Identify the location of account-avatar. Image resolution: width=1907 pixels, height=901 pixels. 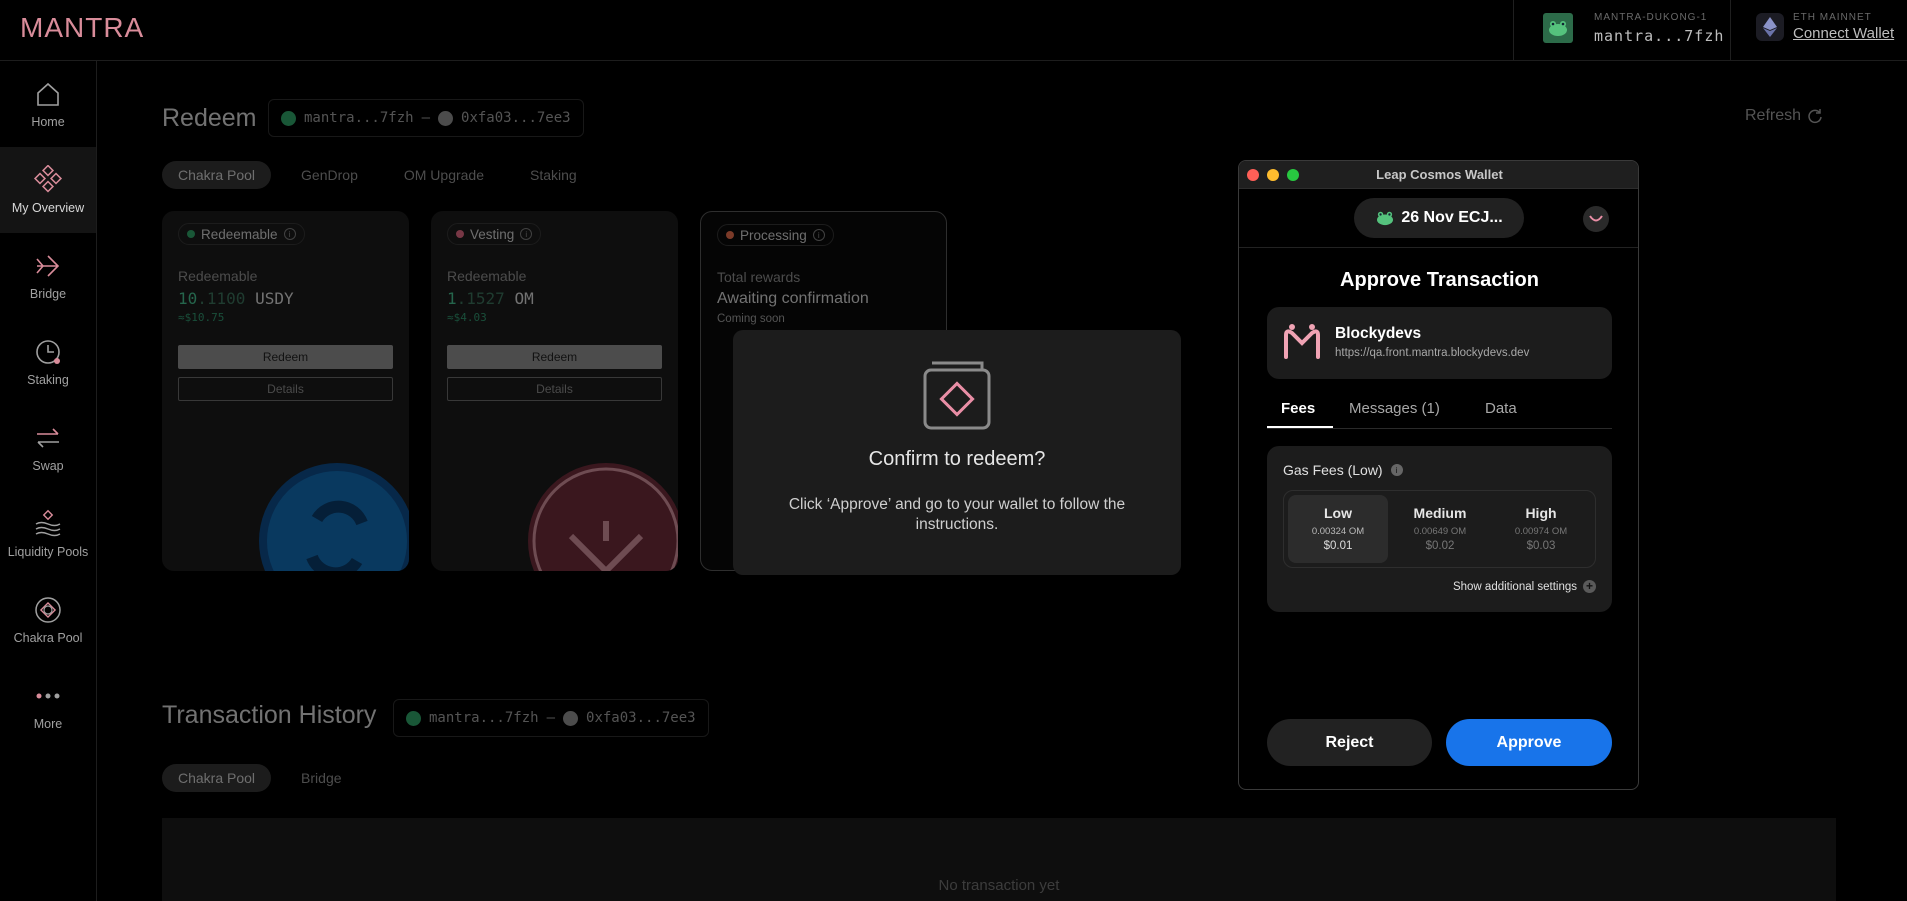
(1558, 28).